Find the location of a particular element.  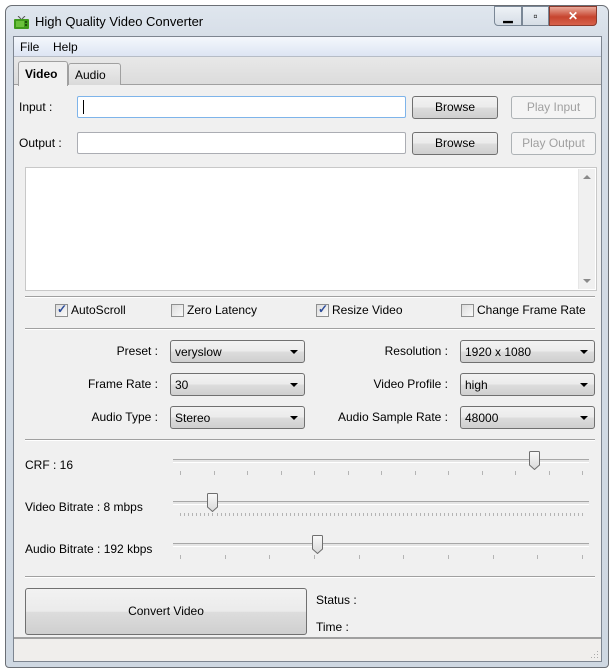

frame-rate-value: 30 is located at coordinates (182, 385).